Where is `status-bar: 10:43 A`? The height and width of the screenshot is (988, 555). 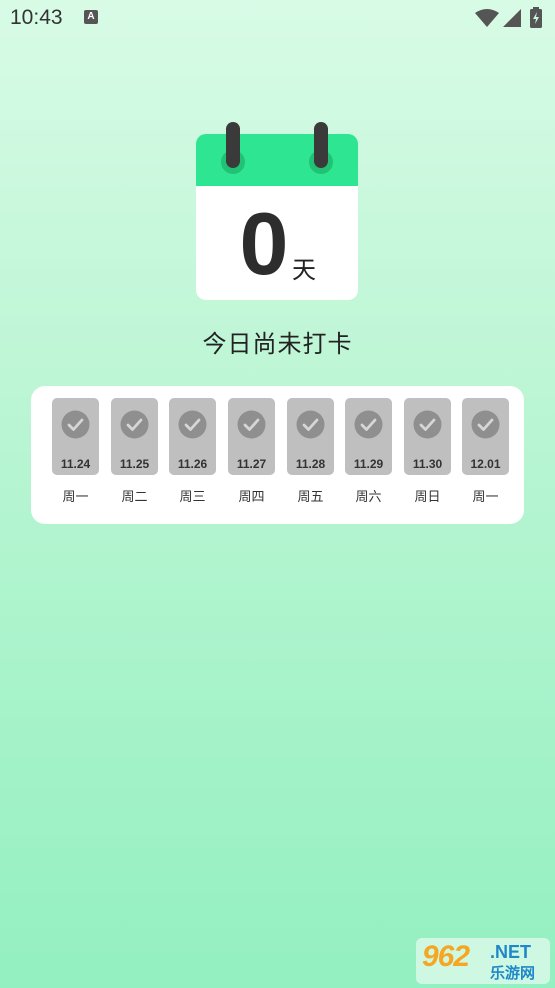 status-bar: 10:43 A is located at coordinates (277, 19).